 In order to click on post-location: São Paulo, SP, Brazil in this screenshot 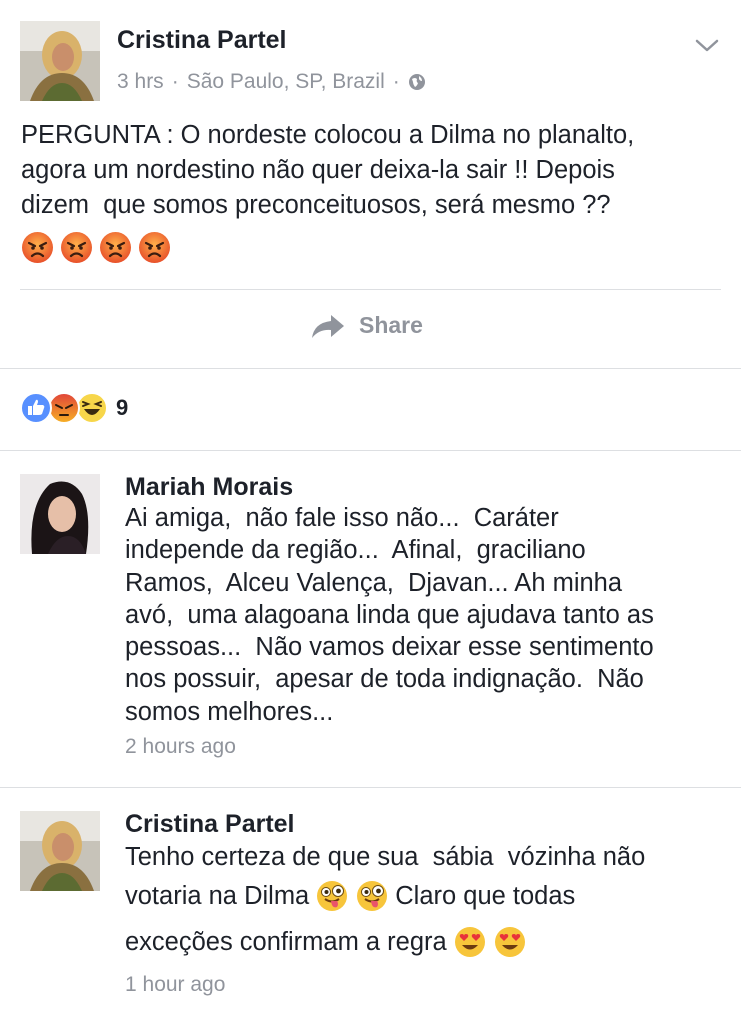, I will do `click(286, 82)`.